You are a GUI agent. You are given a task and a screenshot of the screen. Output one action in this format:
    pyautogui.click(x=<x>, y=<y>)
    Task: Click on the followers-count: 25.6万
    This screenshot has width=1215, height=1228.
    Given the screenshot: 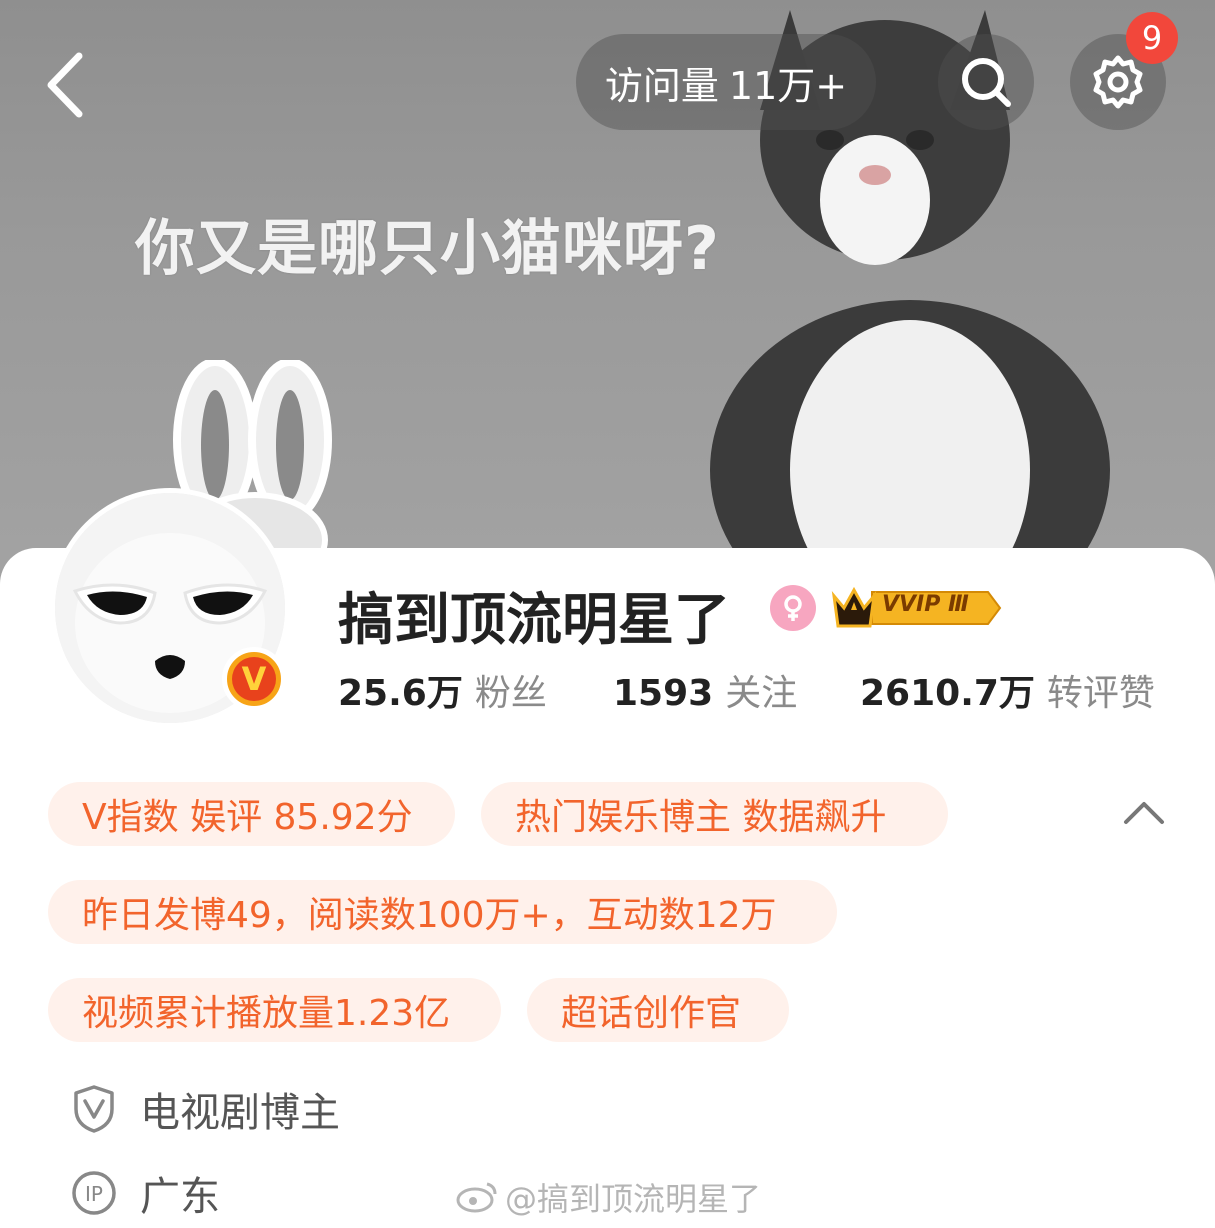 What is the action you would take?
    pyautogui.click(x=400, y=693)
    